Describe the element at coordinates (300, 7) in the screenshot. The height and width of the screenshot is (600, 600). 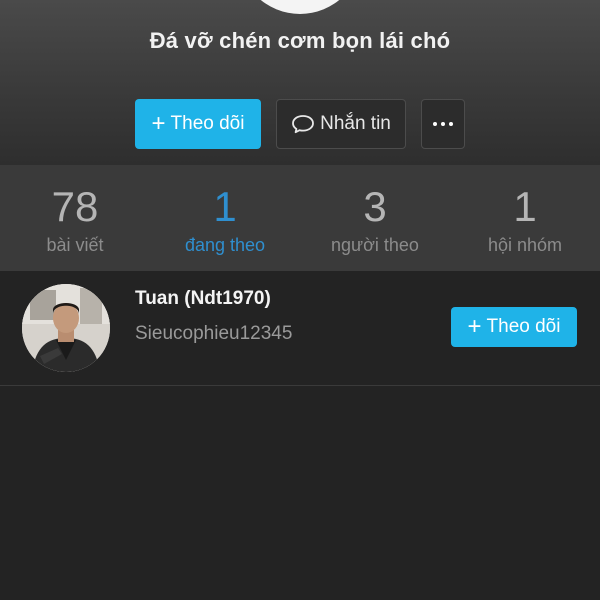
I see `profile-avatar` at that location.